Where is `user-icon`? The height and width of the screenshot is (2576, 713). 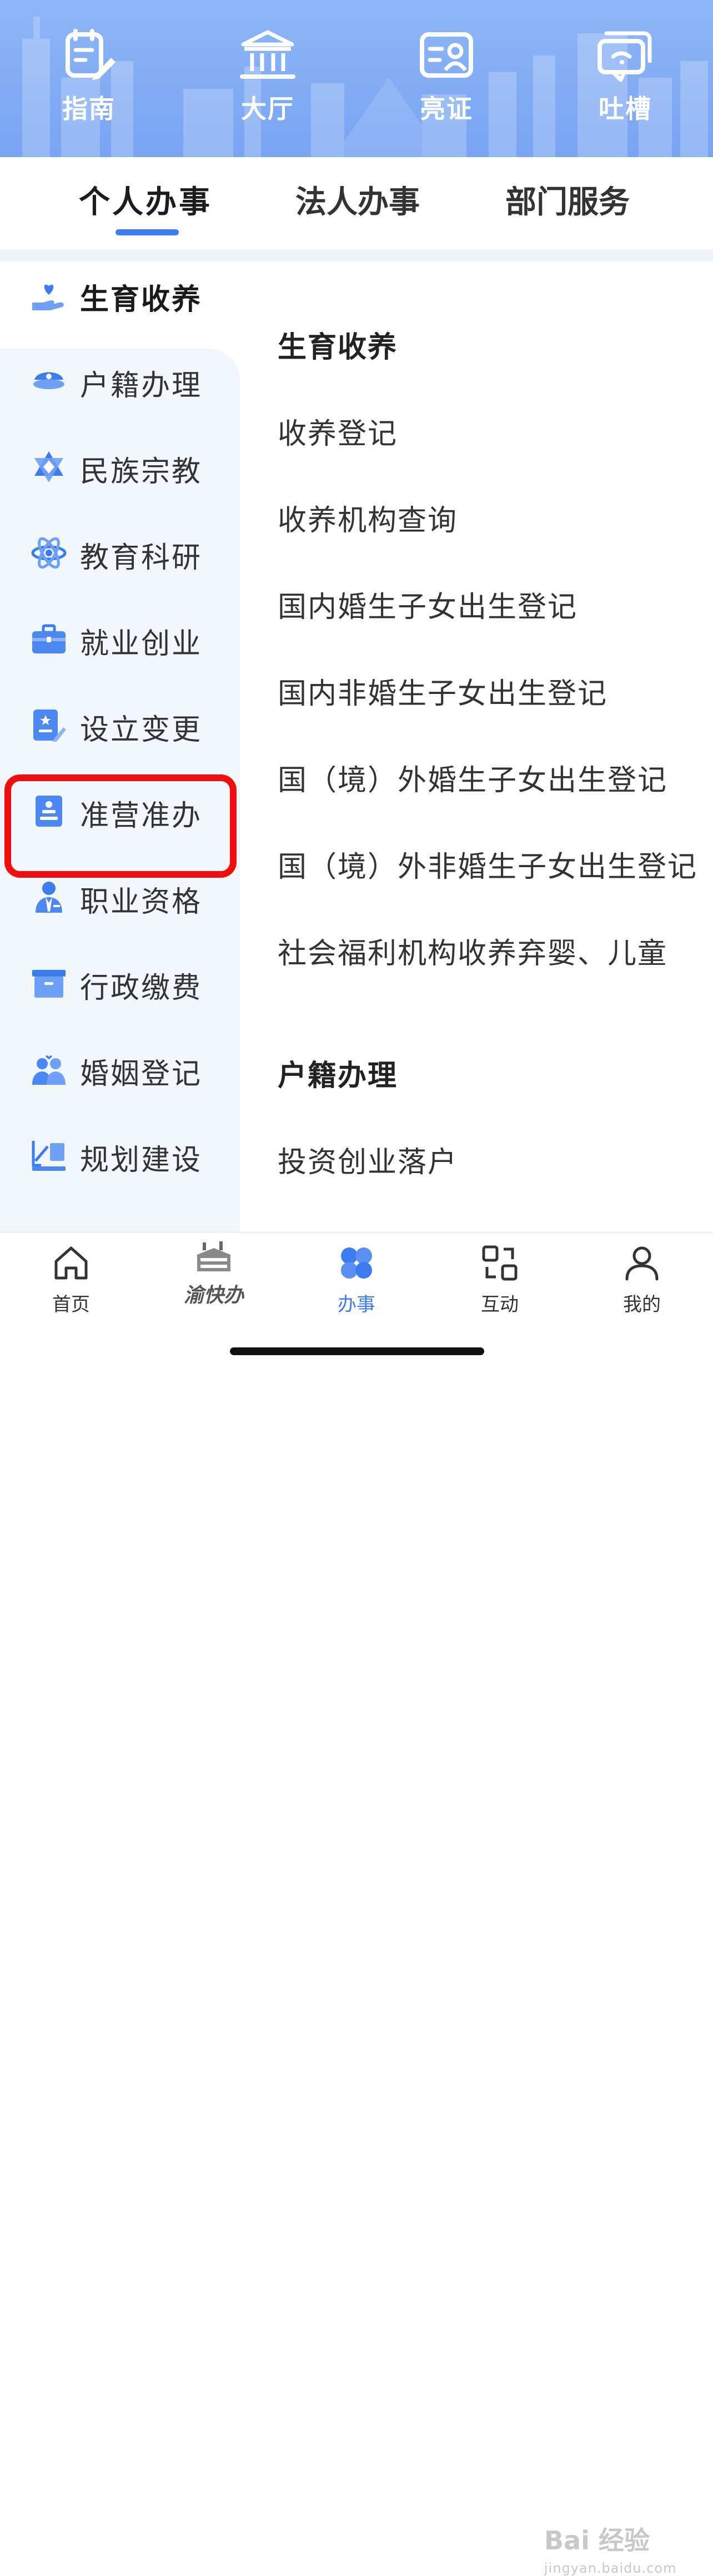 user-icon is located at coordinates (642, 1263).